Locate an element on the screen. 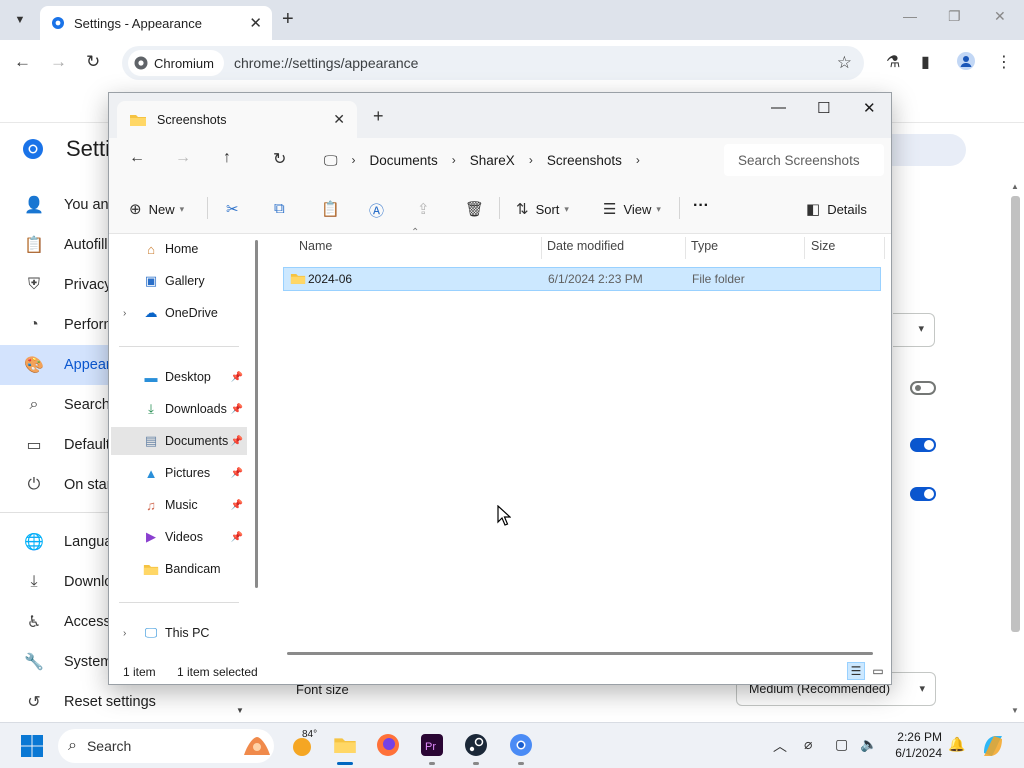 The height and width of the screenshot is (768, 1024). view-button: ☰ View ▾ is located at coordinates (632, 209).